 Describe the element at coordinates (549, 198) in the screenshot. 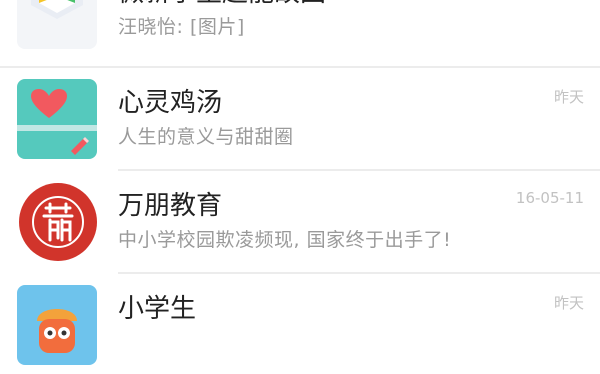

I see `chat-time: 16-05-11` at that location.